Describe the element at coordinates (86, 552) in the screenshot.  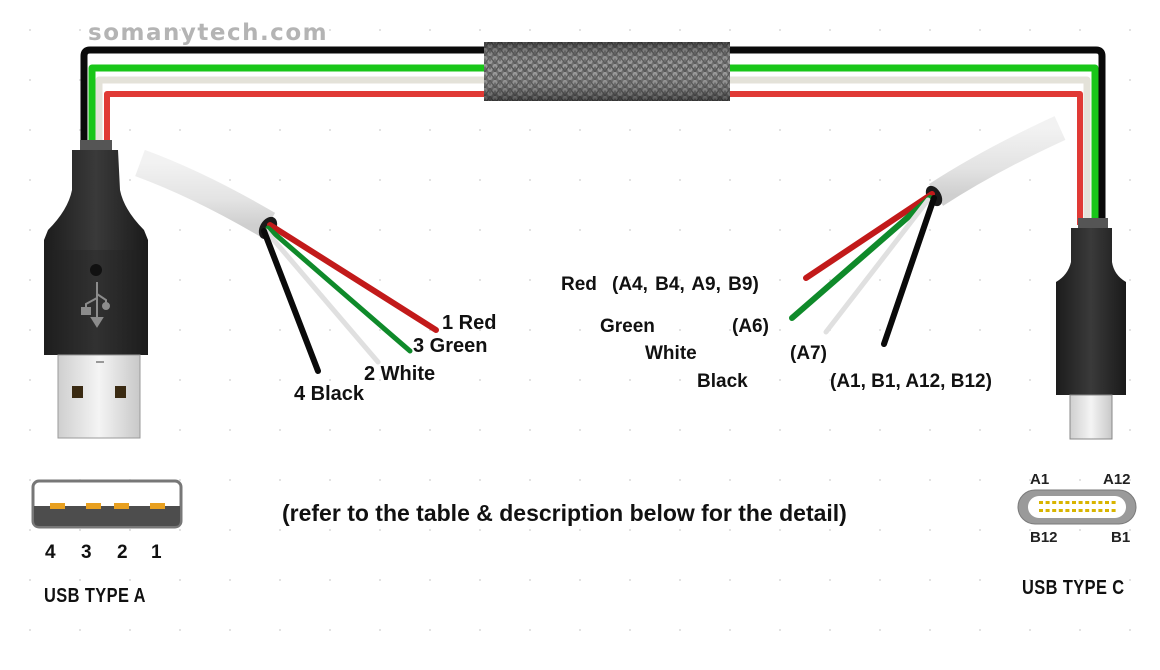
I see `usb-a-pin-number: 3` at that location.